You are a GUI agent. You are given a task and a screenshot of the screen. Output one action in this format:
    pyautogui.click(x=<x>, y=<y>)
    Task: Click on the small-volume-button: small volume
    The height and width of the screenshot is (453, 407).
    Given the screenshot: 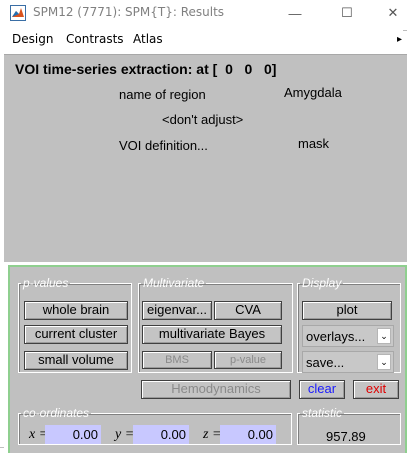 What is the action you would take?
    pyautogui.click(x=76, y=360)
    